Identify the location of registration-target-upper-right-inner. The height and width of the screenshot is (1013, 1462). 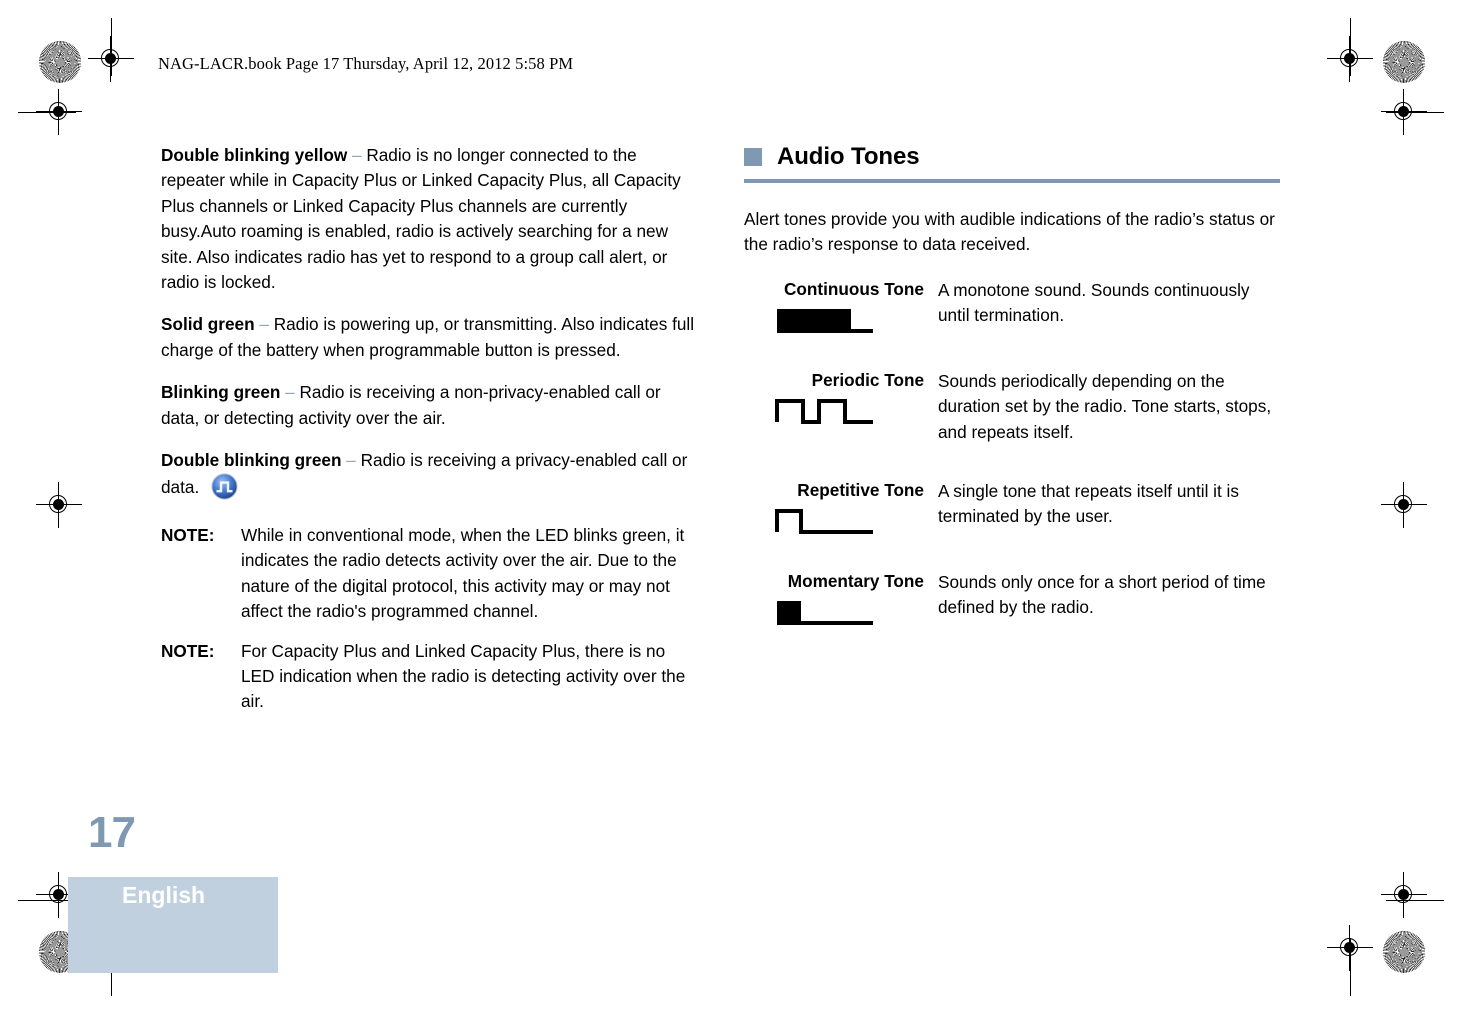
(1404, 112).